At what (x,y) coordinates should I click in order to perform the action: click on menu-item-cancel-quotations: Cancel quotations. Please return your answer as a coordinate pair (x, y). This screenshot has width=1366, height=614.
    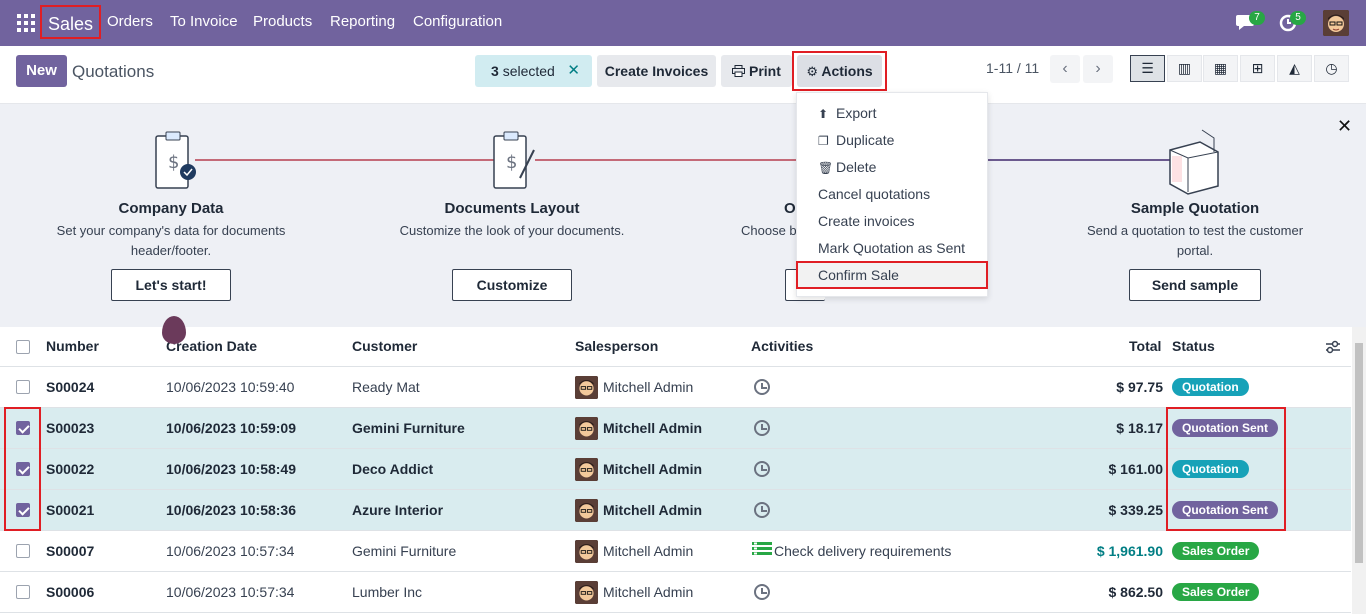
    Looking at the image, I should click on (892, 194).